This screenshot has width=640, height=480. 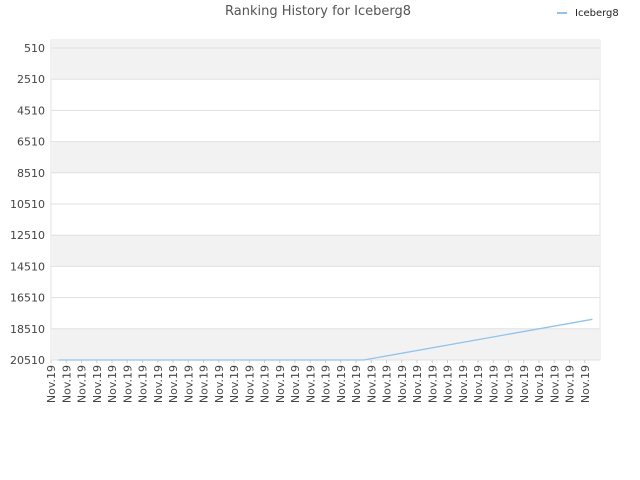 What do you see at coordinates (27, 235) in the screenshot?
I see `y-tick-label: 12510` at bounding box center [27, 235].